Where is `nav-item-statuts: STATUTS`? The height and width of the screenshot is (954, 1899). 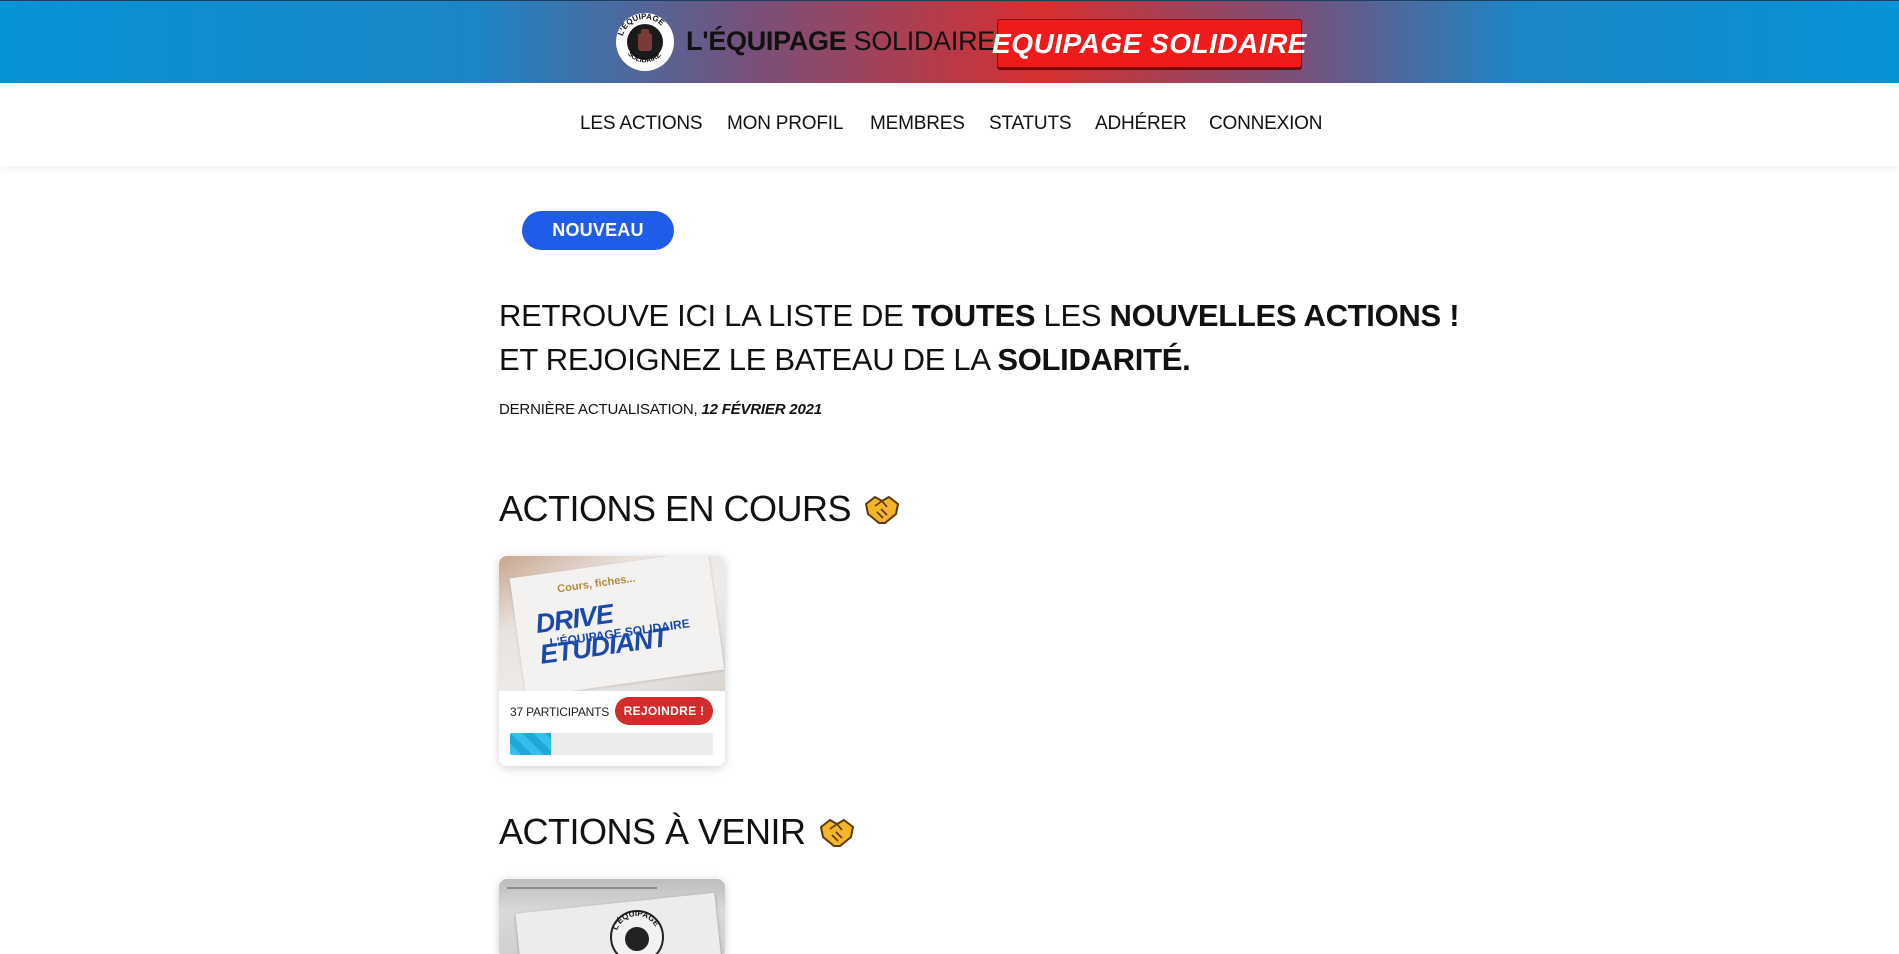 nav-item-statuts: STATUTS is located at coordinates (1030, 124).